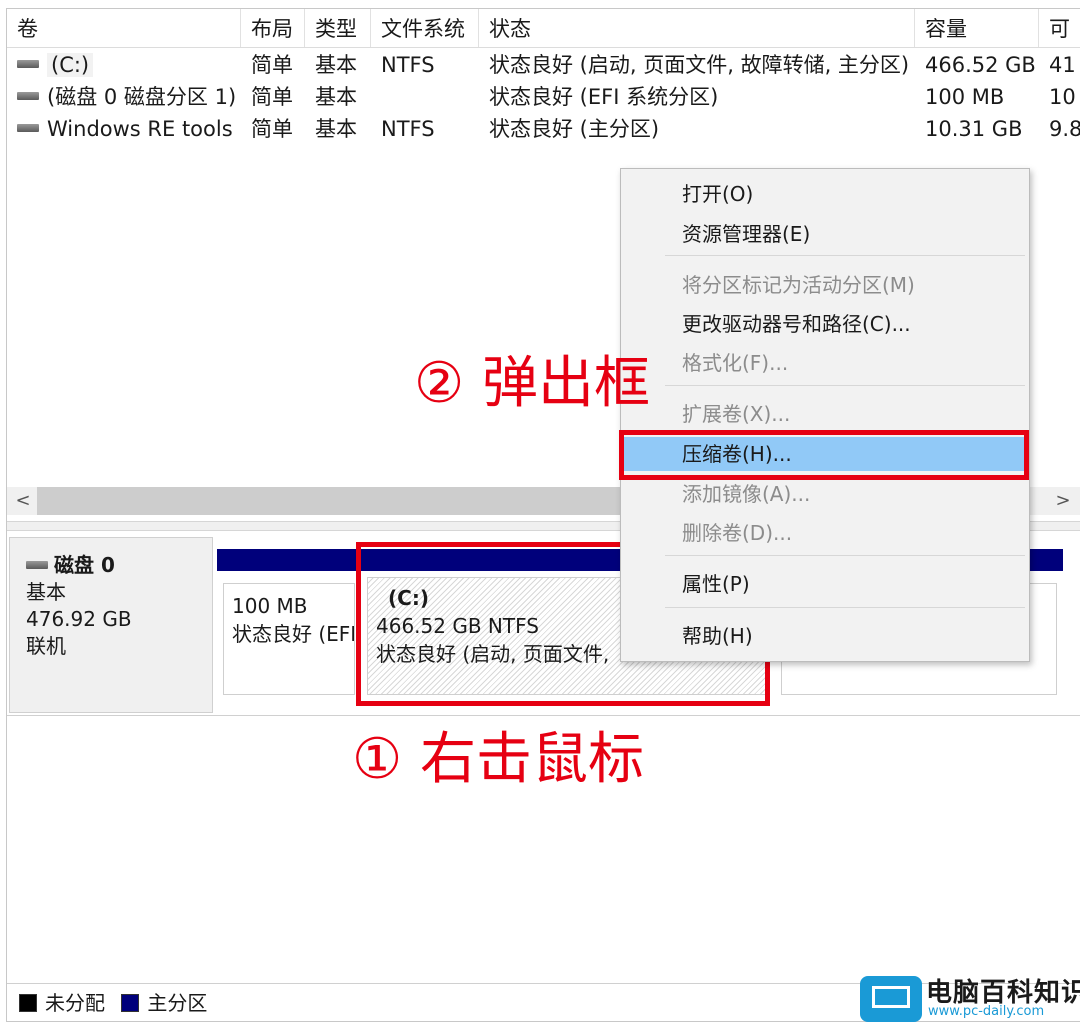 This screenshot has width=1080, height=1026. What do you see at coordinates (697, 28) in the screenshot?
I see `column-header-status: 状态` at bounding box center [697, 28].